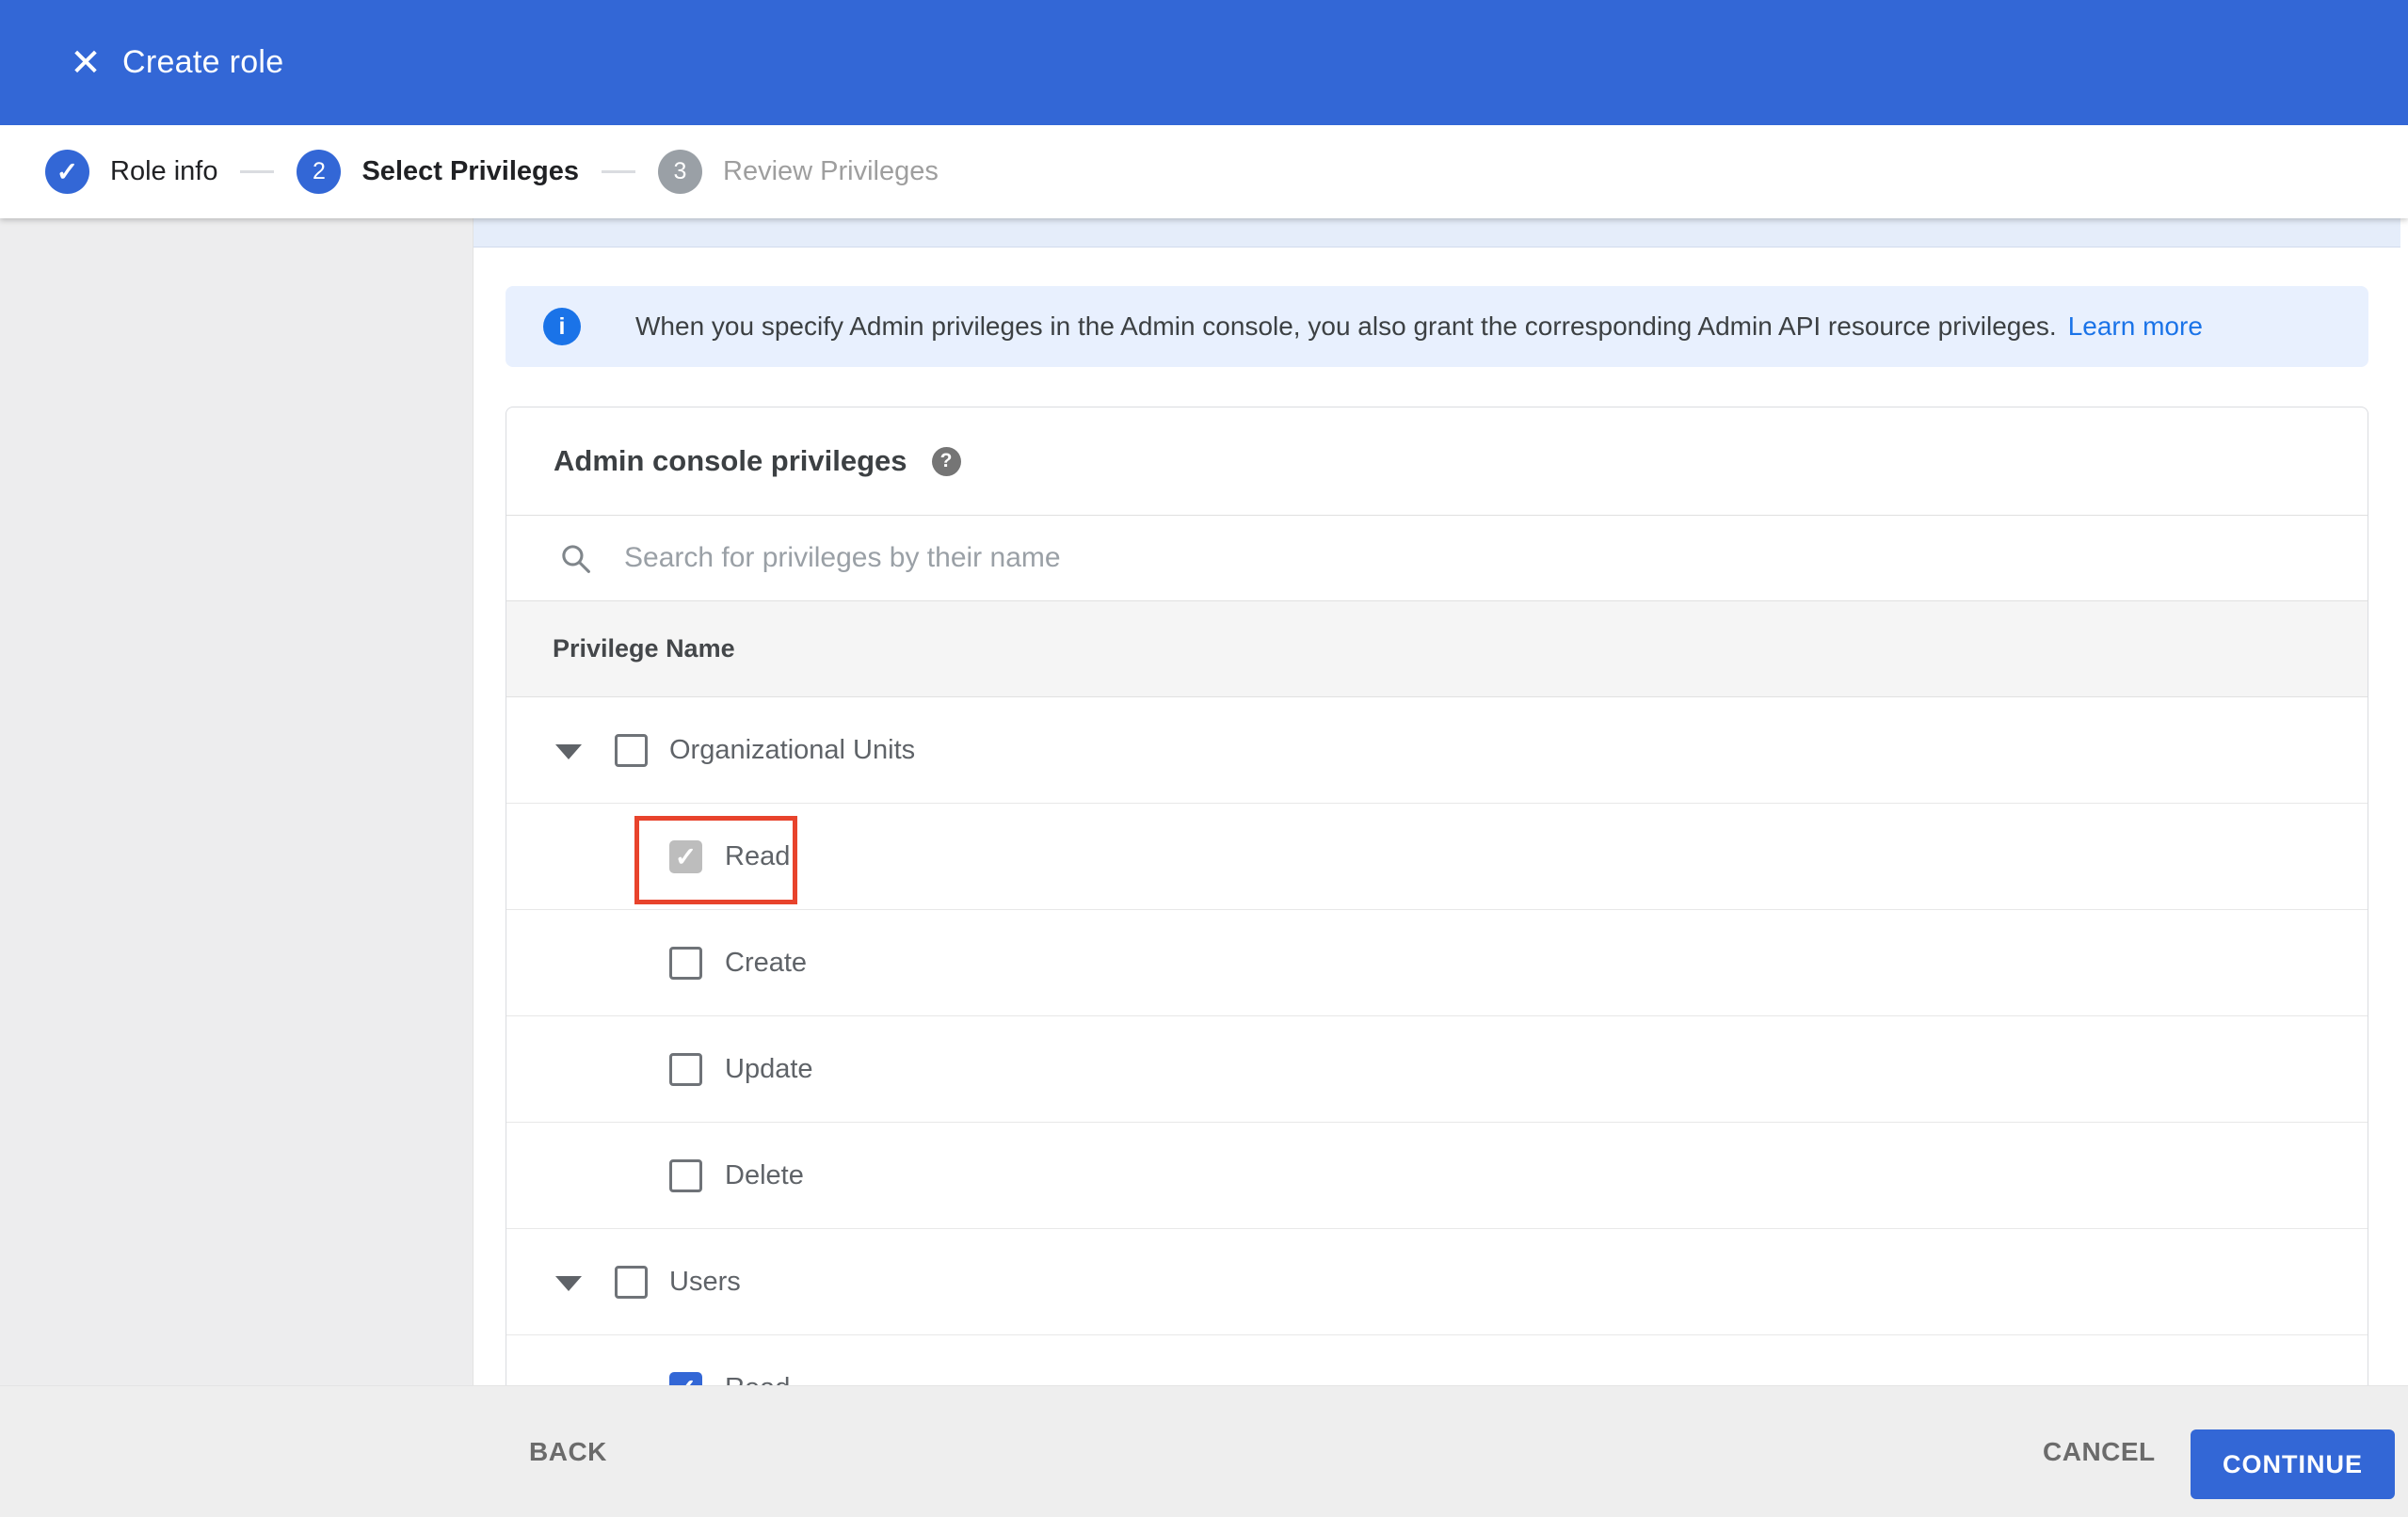  I want to click on column-header-privilege-name: Privilege Name, so click(644, 648).